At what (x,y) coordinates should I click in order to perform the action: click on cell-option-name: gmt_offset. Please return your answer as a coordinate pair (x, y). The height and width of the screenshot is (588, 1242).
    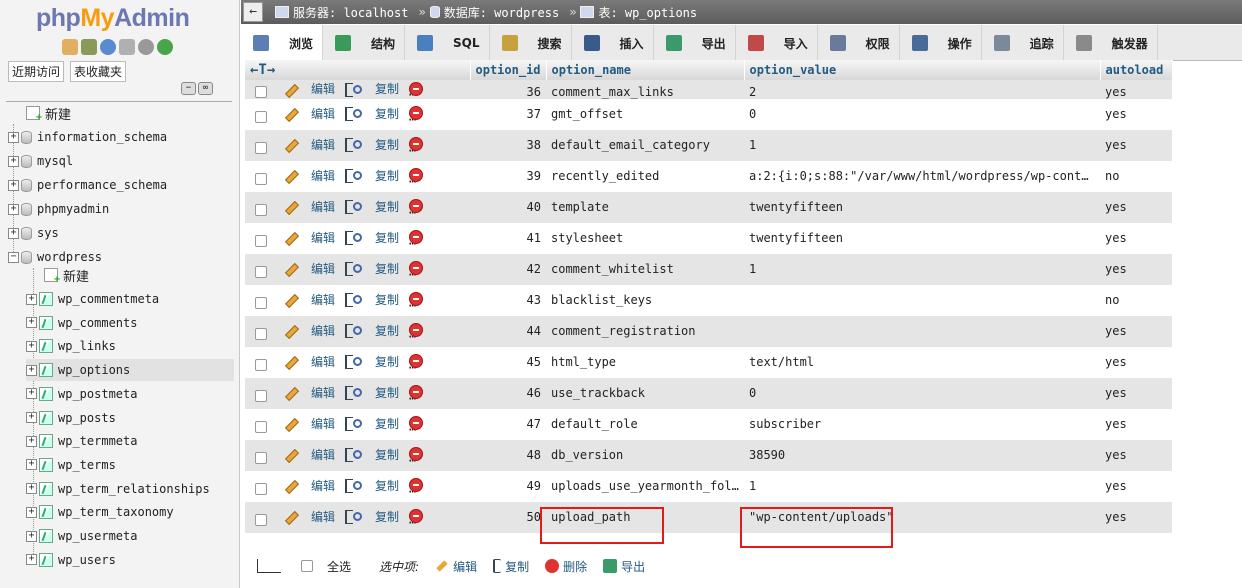
    Looking at the image, I should click on (645, 114).